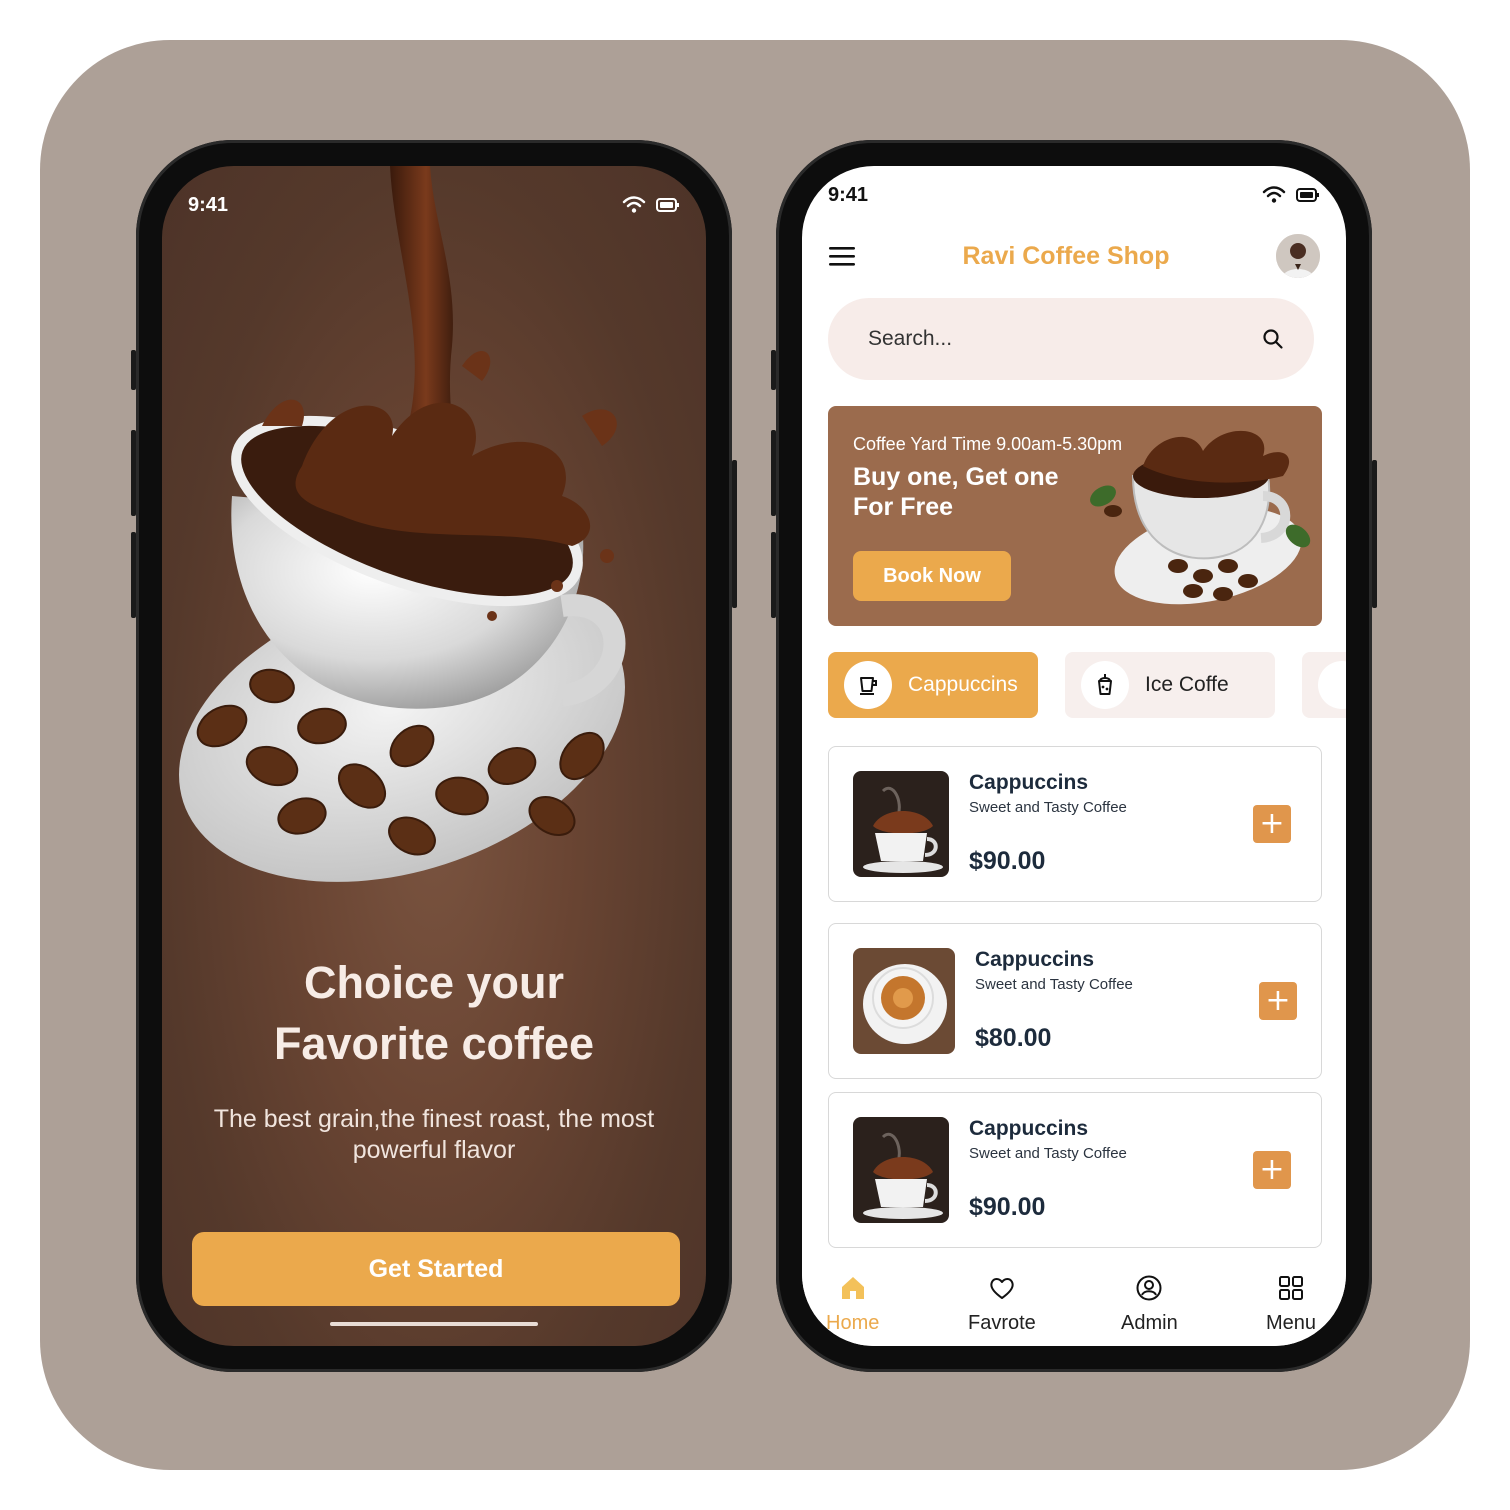  Describe the element at coordinates (1273, 339) in the screenshot. I see `search-icon` at that location.